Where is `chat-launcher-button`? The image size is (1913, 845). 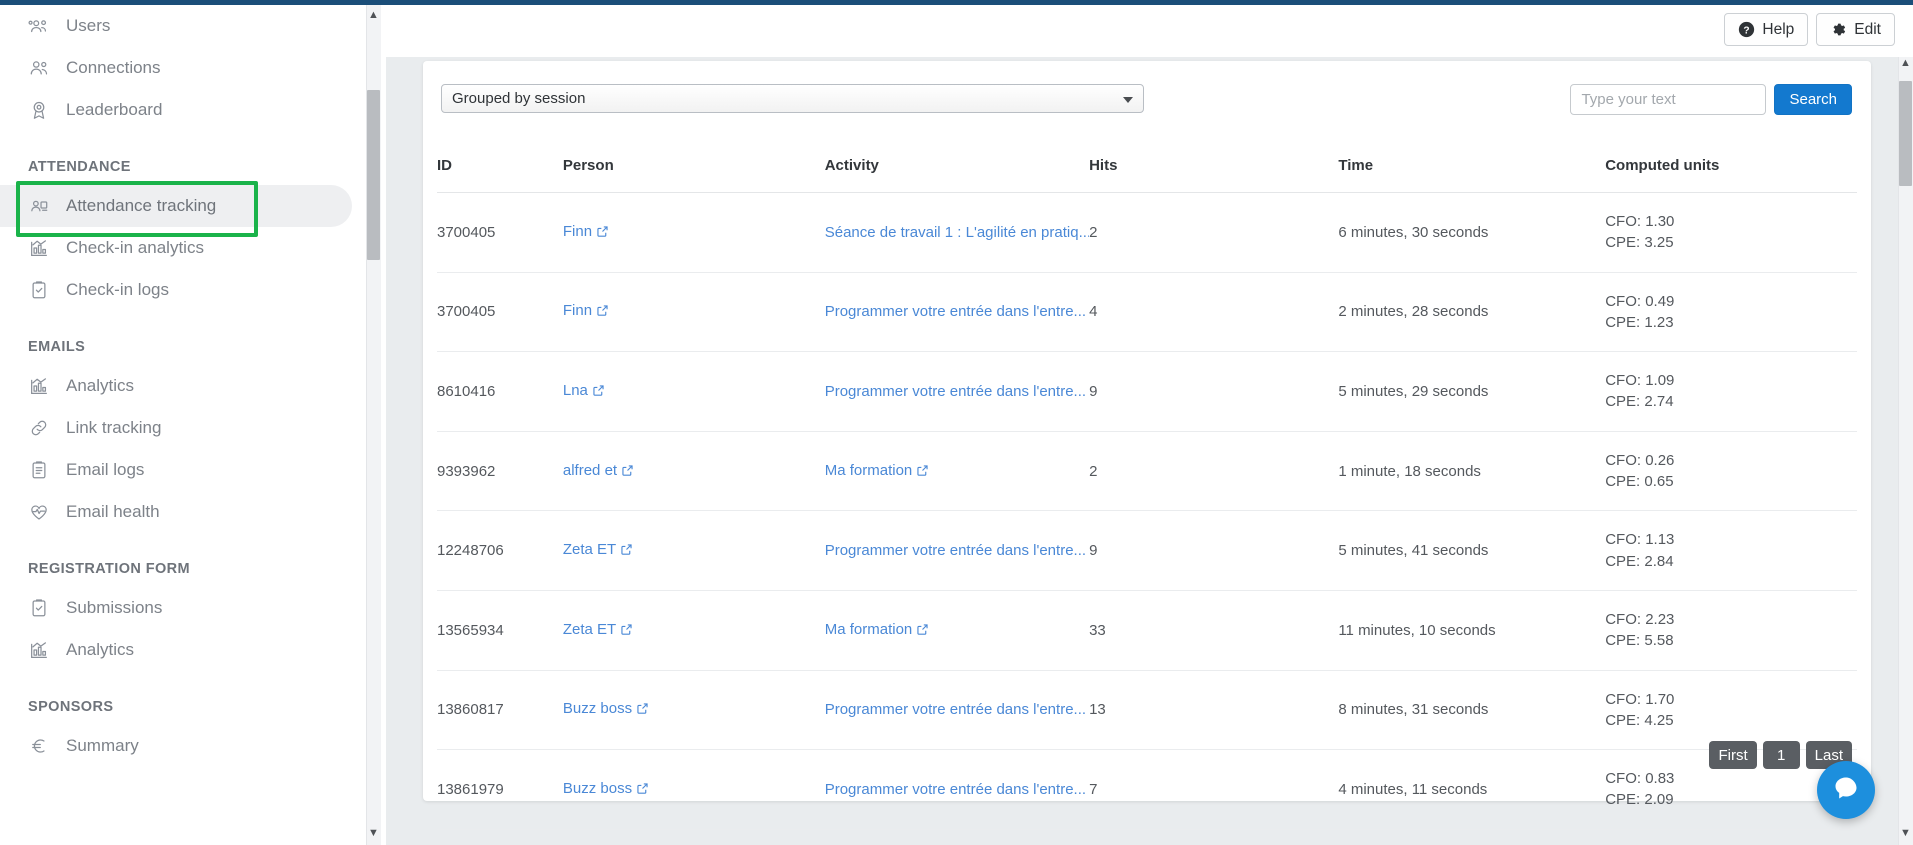
chat-launcher-button is located at coordinates (1846, 790).